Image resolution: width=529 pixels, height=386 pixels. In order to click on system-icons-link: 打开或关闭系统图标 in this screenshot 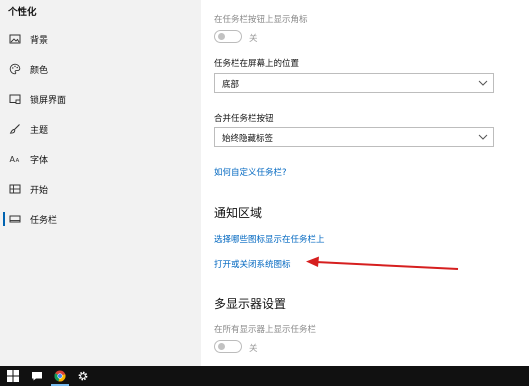, I will do `click(252, 264)`.